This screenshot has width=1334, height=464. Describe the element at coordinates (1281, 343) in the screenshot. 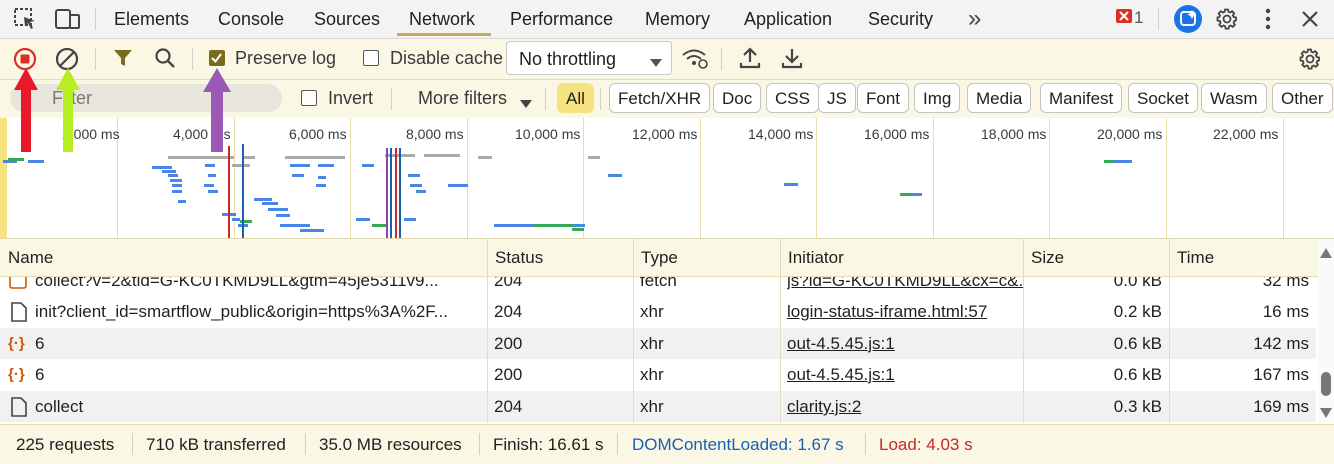

I see `request-time: 142 ms` at that location.